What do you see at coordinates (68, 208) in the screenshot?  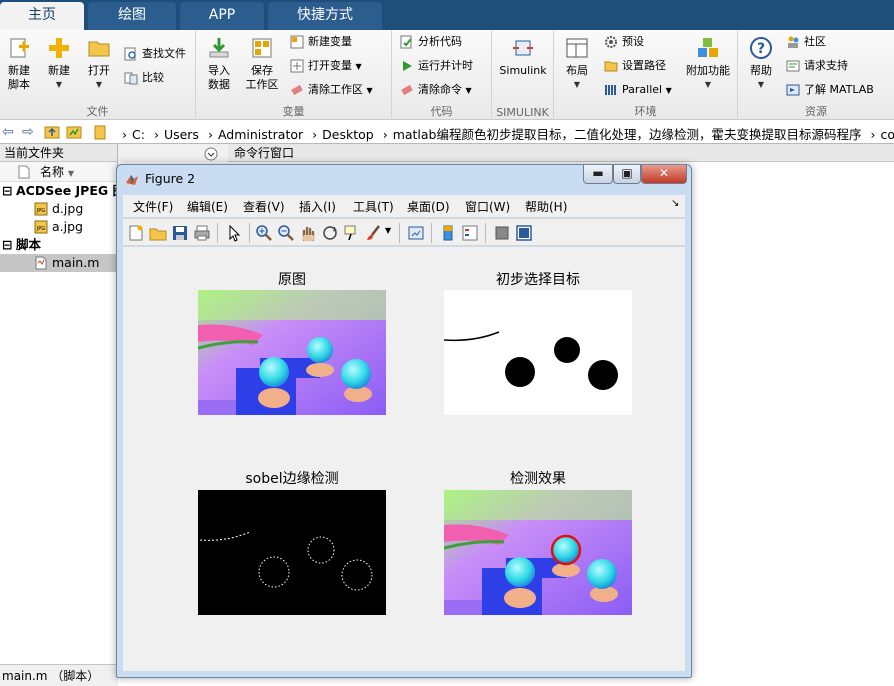 I see `file-name-d-jpg: d.jpg` at bounding box center [68, 208].